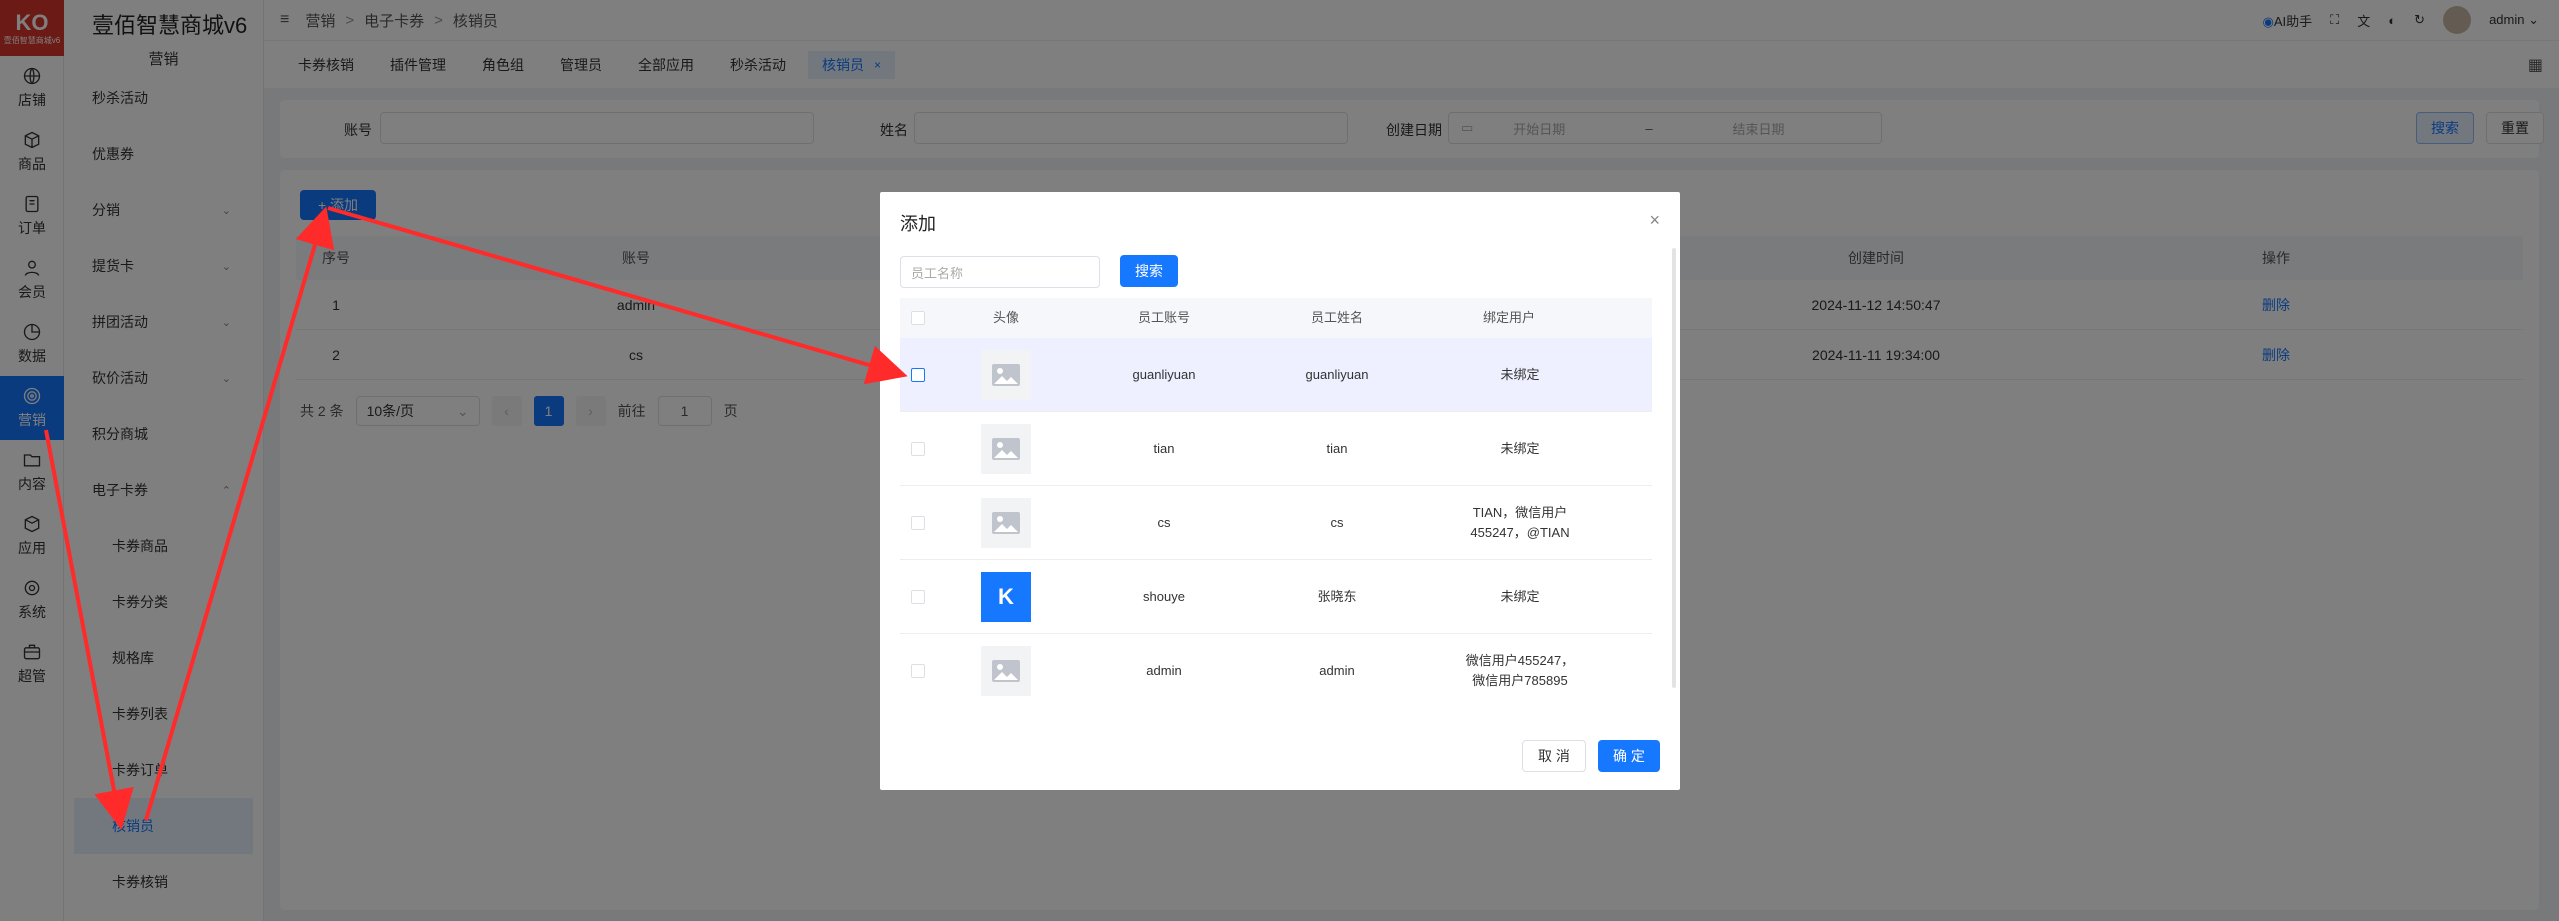 This screenshot has height=921, width=2559. Describe the element at coordinates (1276, 318) in the screenshot. I see `employee-table-header: 头像 员工账号 员工姓名 绑定用户` at that location.